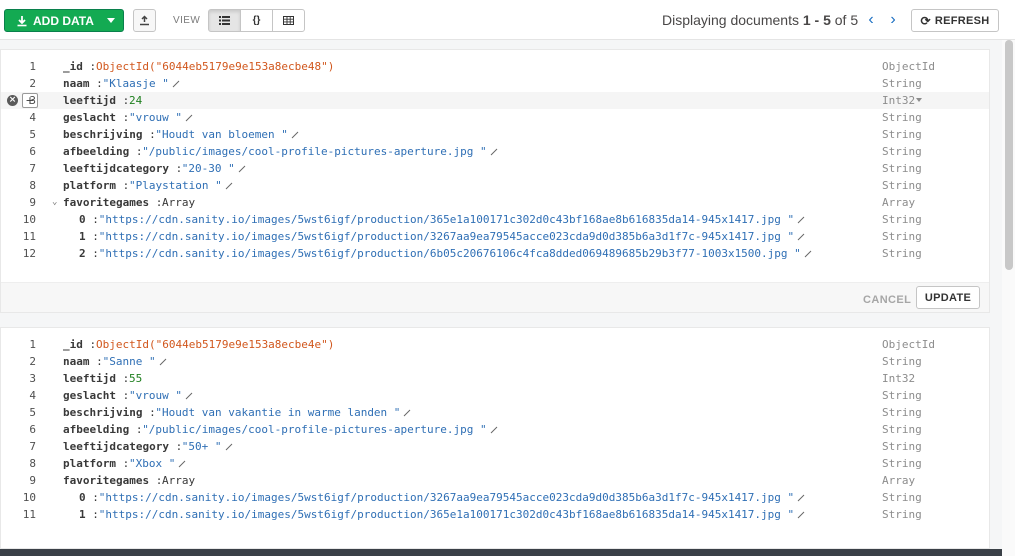  What do you see at coordinates (12, 100) in the screenshot?
I see `remove-field-icon: ×` at bounding box center [12, 100].